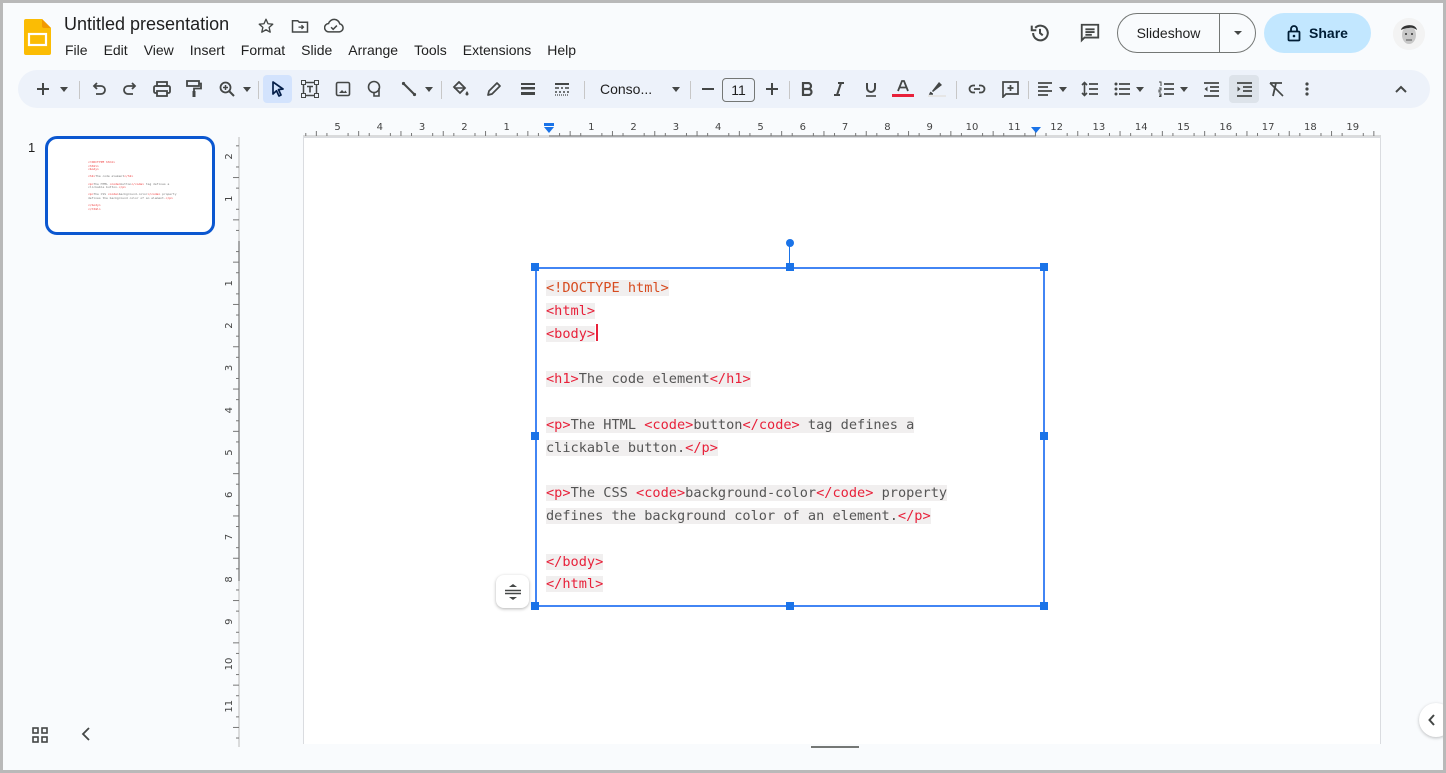 The height and width of the screenshot is (773, 1446). Describe the element at coordinates (1090, 33) in the screenshot. I see `comments-icon` at that location.